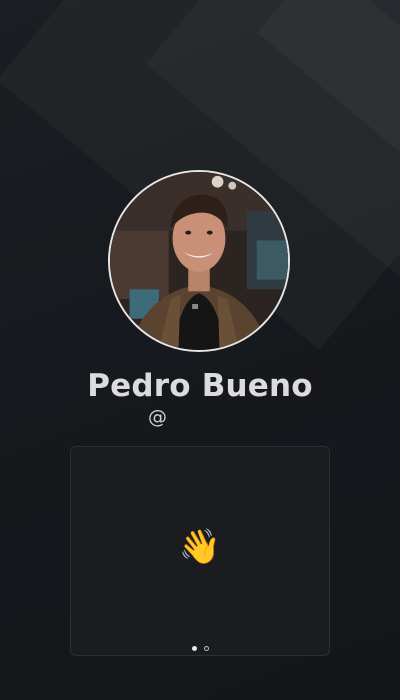 The image size is (400, 700). What do you see at coordinates (206, 648) in the screenshot?
I see `pagination-dot-inactive` at bounding box center [206, 648].